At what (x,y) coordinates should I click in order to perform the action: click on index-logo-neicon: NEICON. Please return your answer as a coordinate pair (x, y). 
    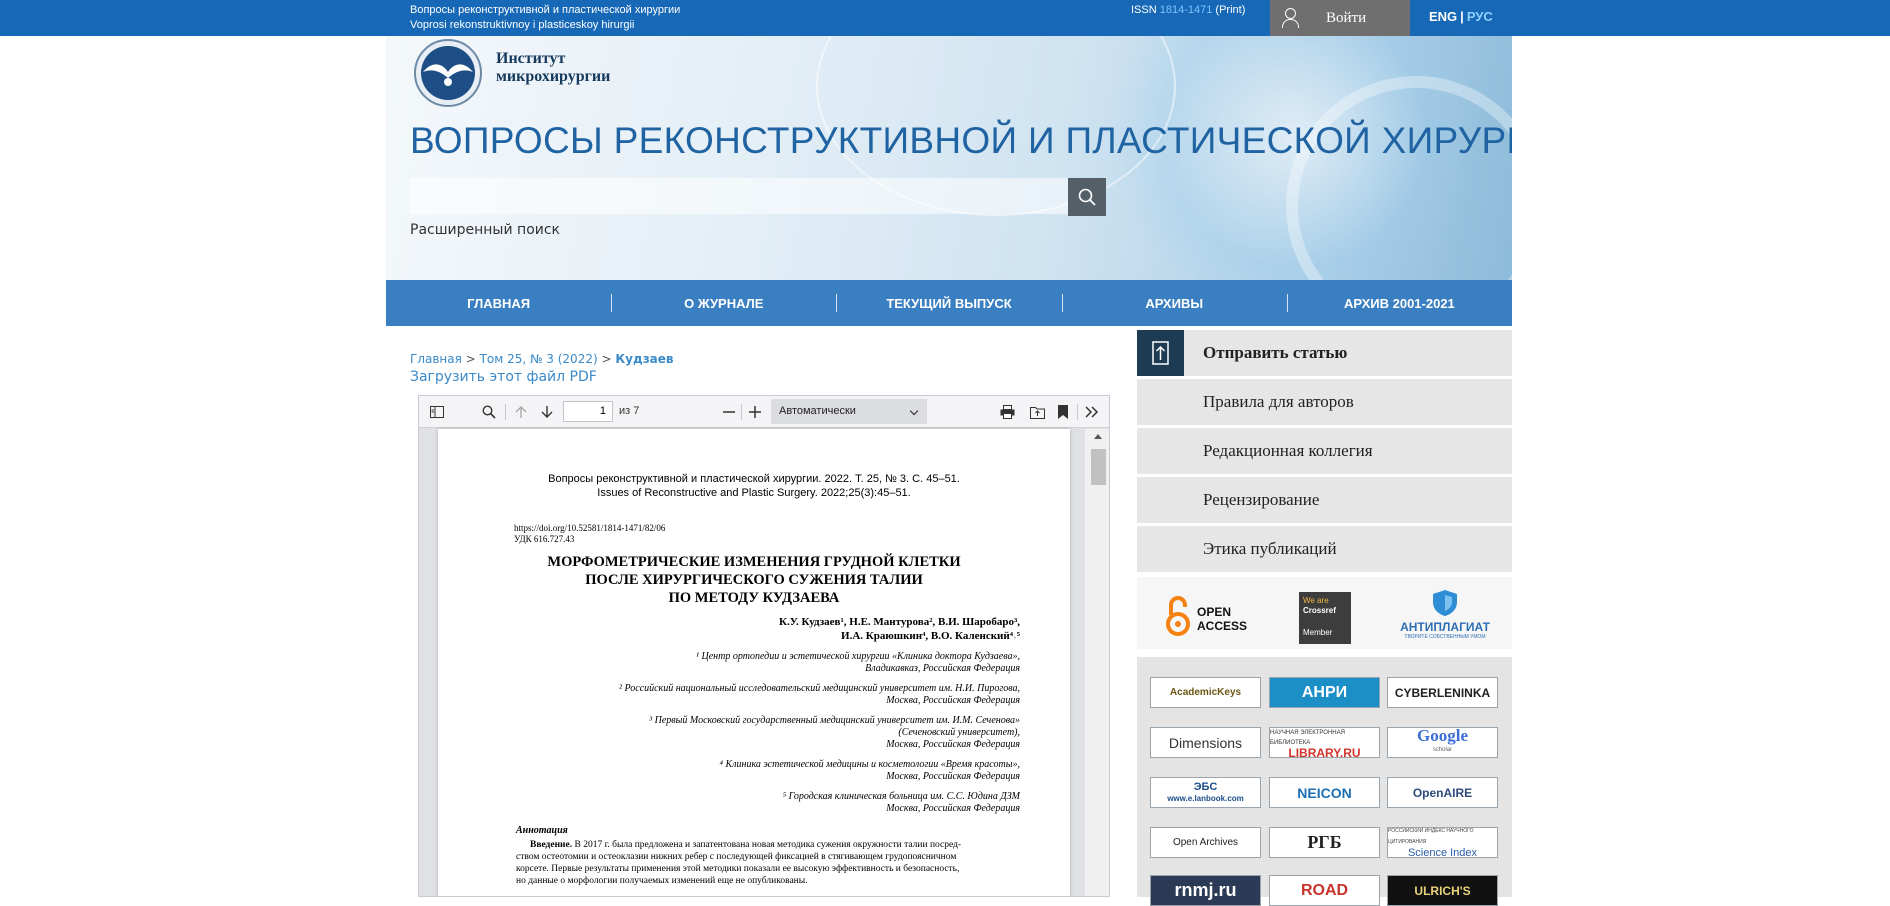
    Looking at the image, I should click on (1324, 792).